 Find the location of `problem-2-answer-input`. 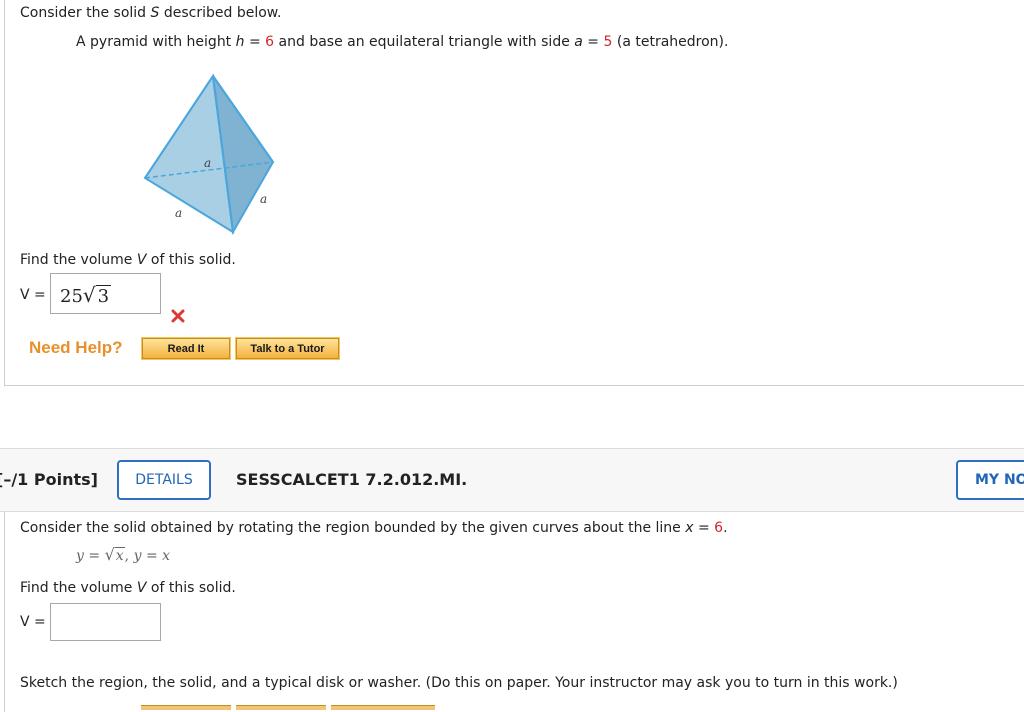

problem-2-answer-input is located at coordinates (105, 622).